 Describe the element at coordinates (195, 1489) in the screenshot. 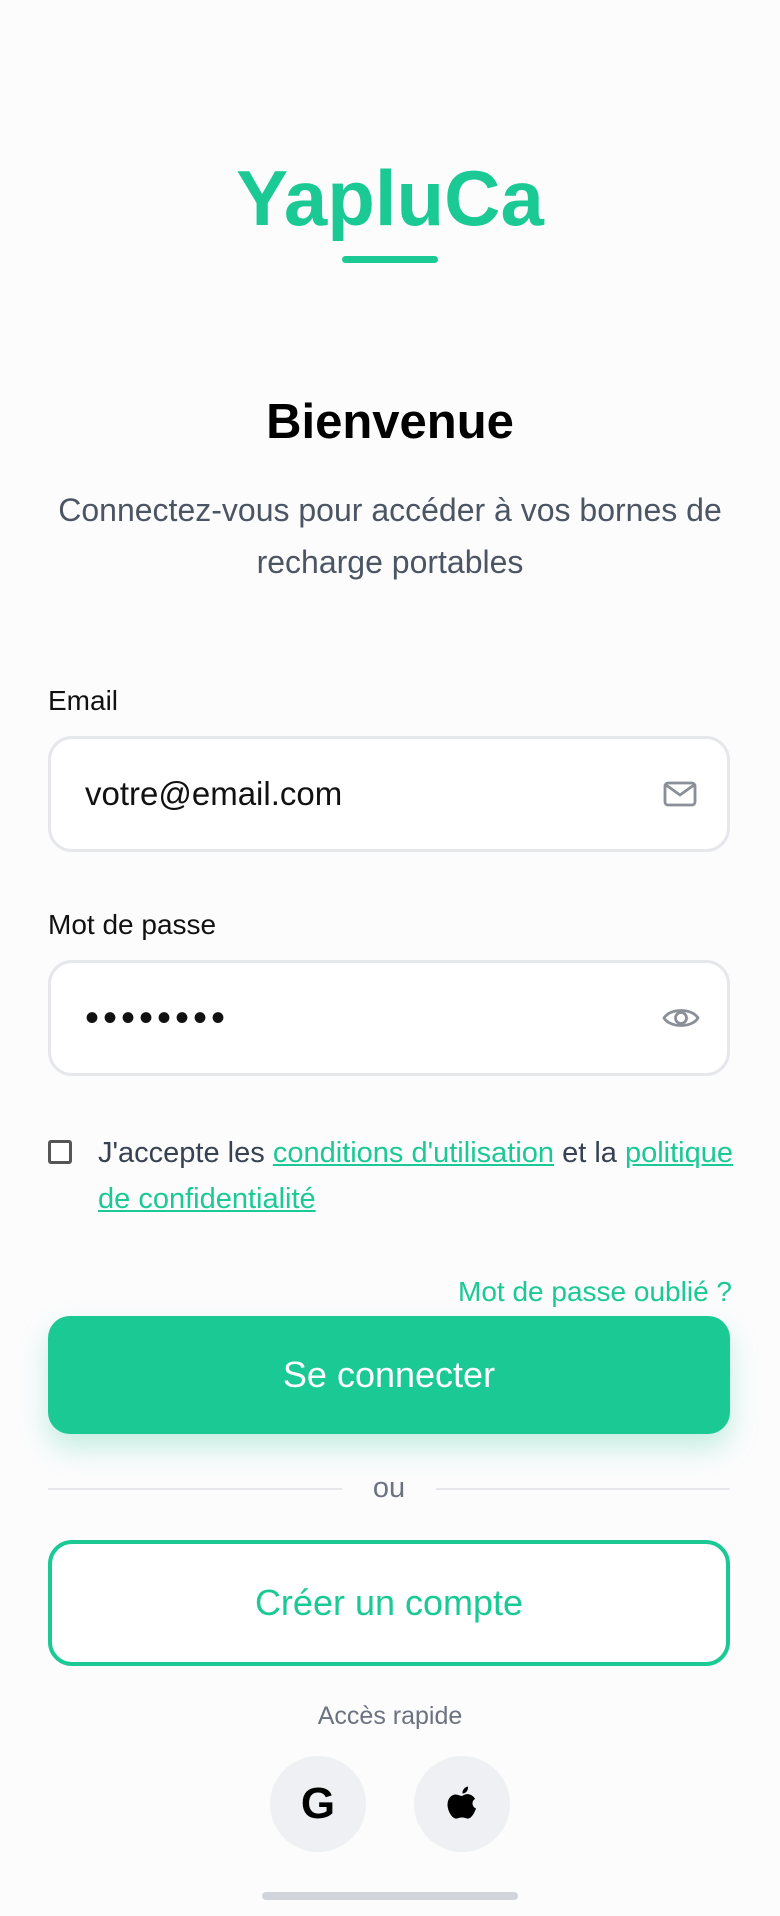

I see `divider-line-left` at that location.